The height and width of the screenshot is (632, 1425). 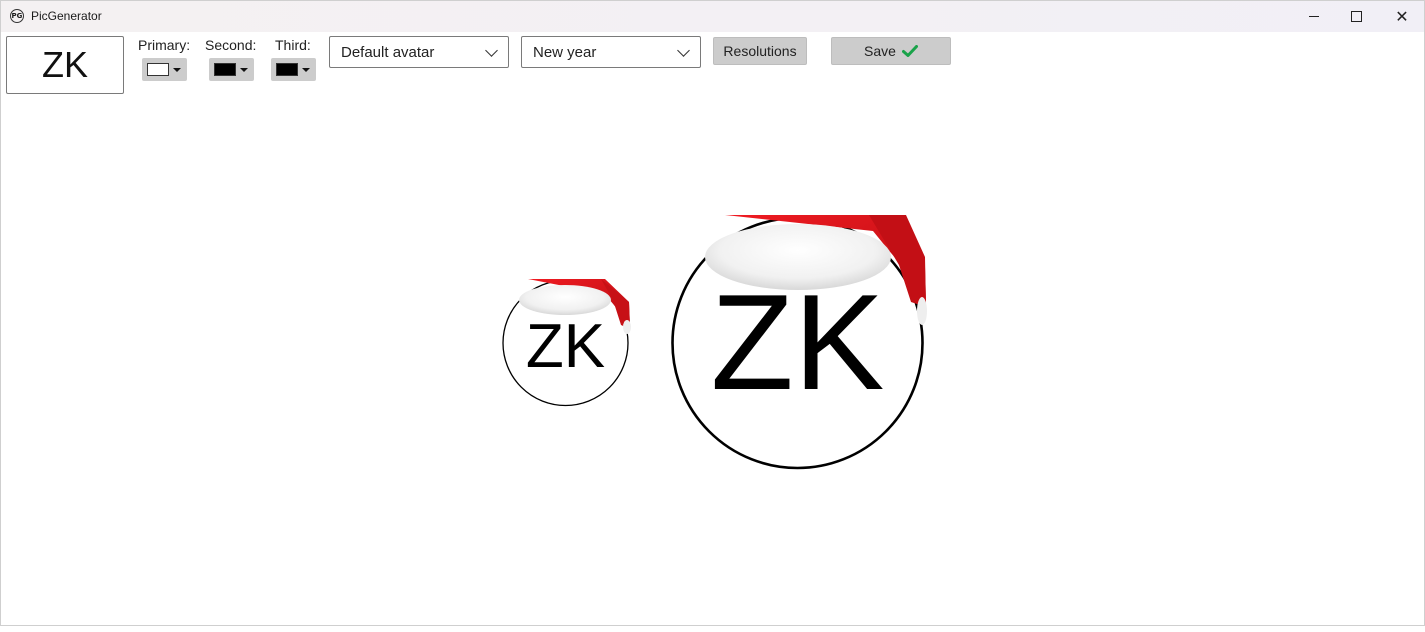 I want to click on save-button: Save, so click(x=891, y=51).